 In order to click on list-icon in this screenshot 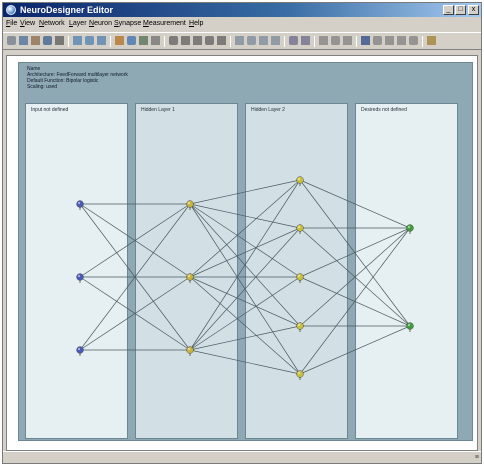, I will do `click(401, 41)`.